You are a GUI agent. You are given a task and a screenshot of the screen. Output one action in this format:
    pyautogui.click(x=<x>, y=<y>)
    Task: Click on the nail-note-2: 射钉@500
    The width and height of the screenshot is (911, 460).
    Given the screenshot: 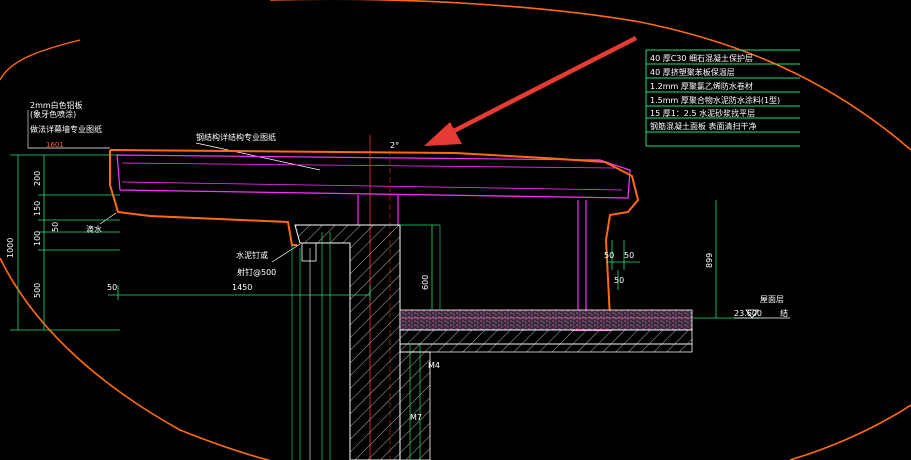 What is the action you would take?
    pyautogui.click(x=256, y=272)
    